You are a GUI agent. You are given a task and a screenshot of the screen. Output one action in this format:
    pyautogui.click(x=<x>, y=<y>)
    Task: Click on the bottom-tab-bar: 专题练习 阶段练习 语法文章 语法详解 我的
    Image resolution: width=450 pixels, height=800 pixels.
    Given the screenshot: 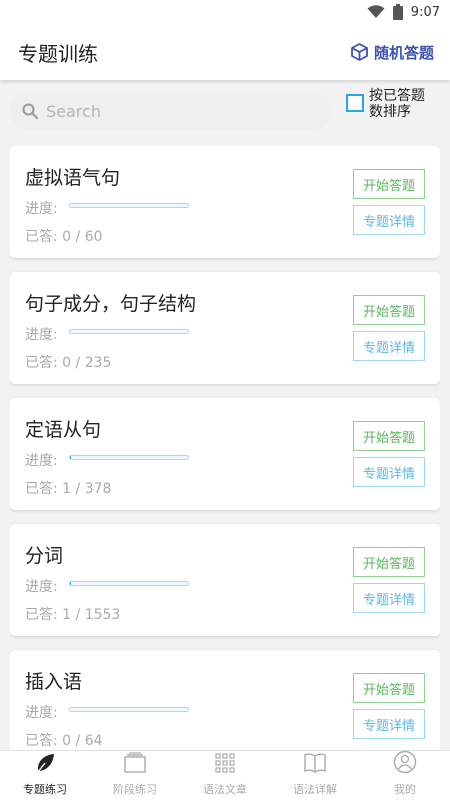 What is the action you would take?
    pyautogui.click(x=225, y=775)
    